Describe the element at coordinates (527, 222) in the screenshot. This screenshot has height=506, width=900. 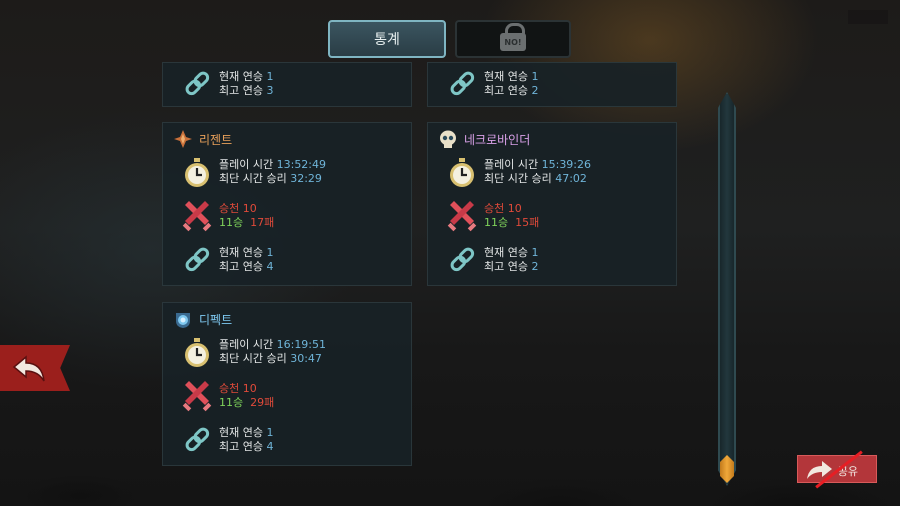
I see `losses-value: 15패` at that location.